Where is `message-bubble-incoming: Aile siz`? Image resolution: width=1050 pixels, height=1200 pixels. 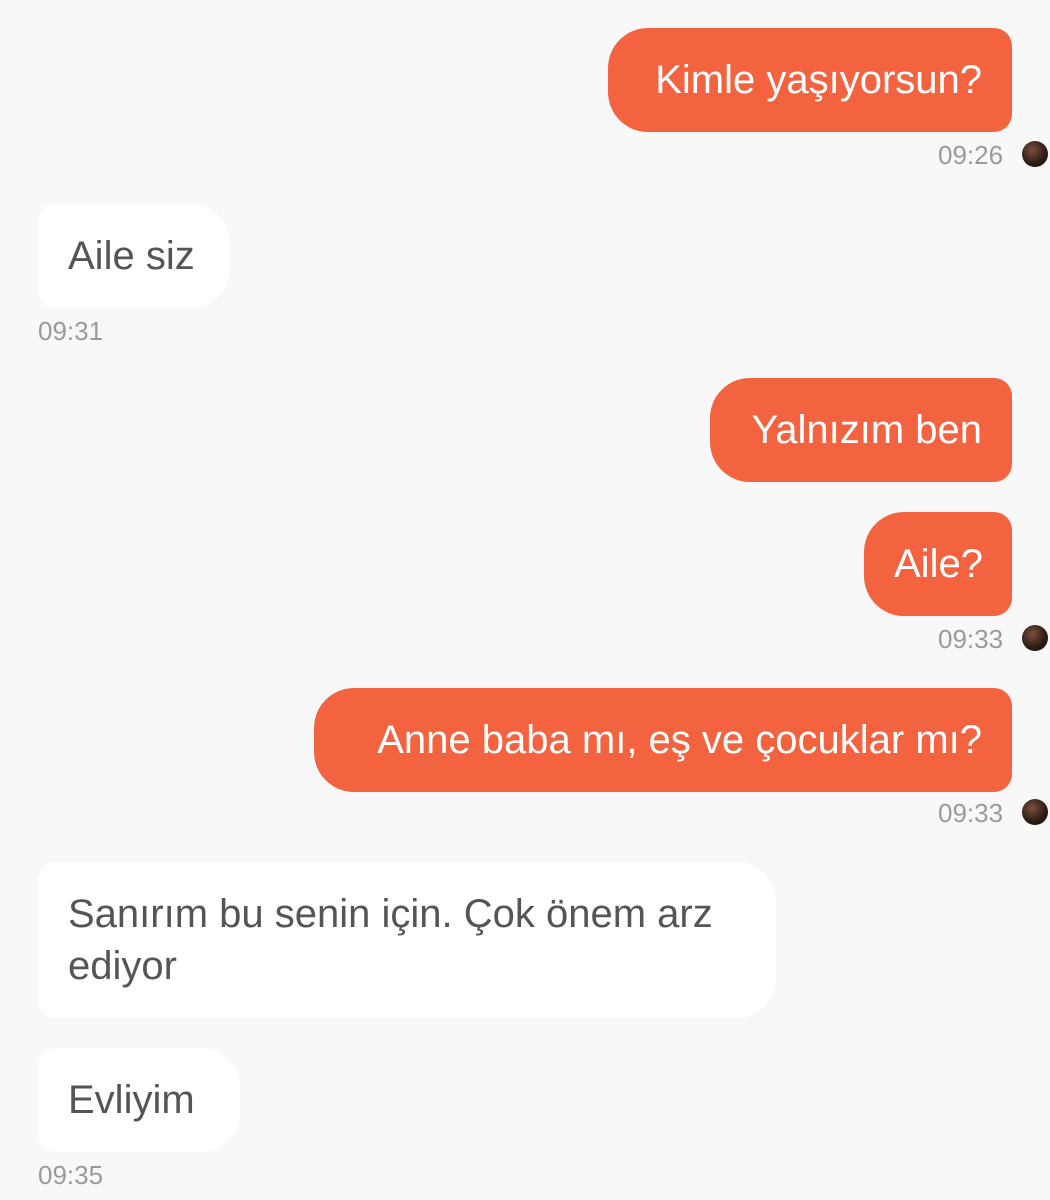 message-bubble-incoming: Aile siz is located at coordinates (134, 256).